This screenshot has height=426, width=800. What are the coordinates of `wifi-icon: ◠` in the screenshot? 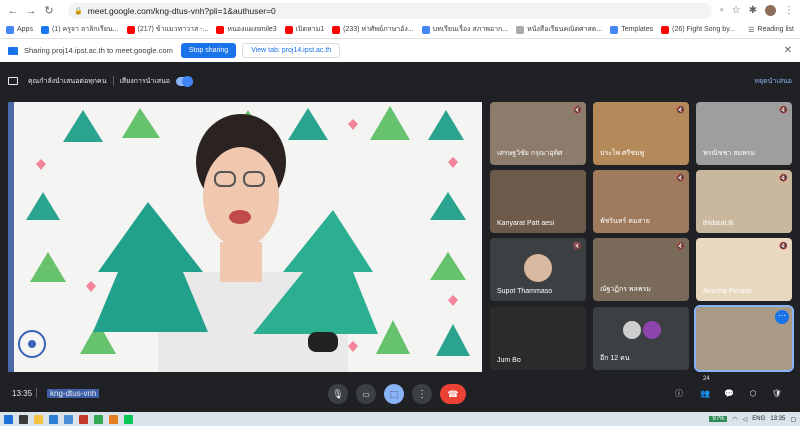 It's located at (734, 419).